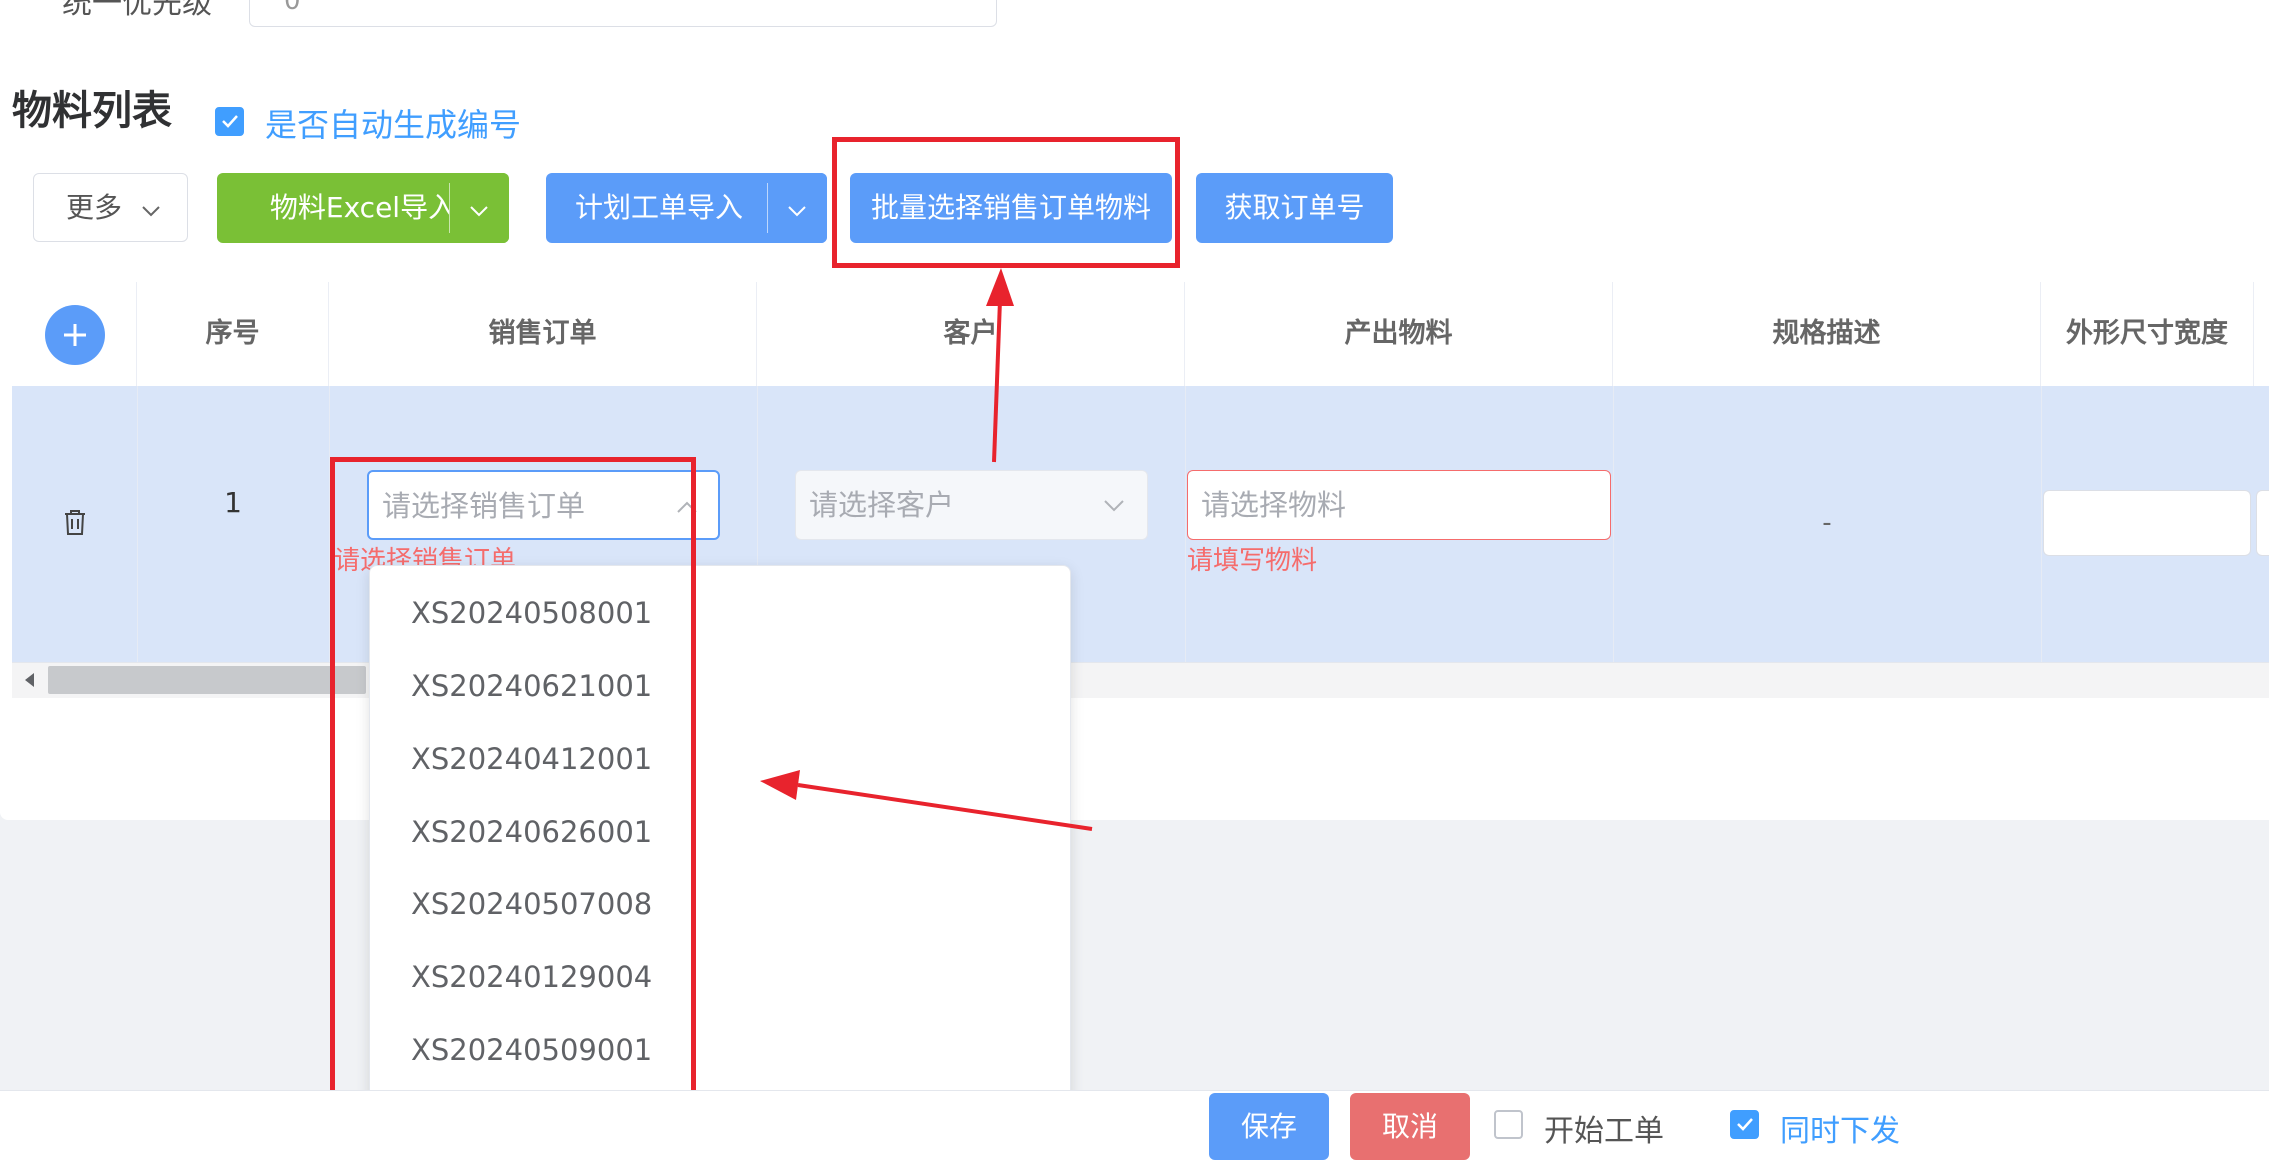  Describe the element at coordinates (1134, 1125) in the screenshot. I see `footer-bar` at that location.